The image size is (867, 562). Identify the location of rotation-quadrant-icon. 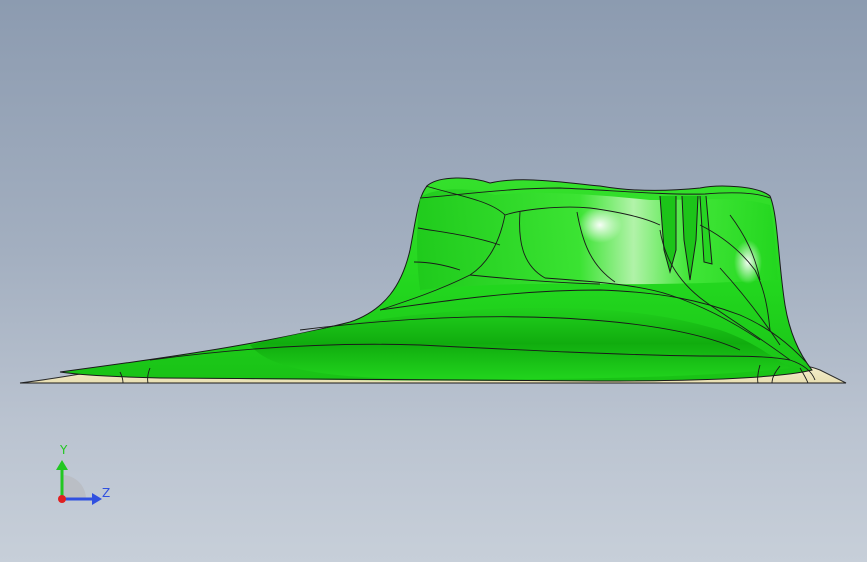
(74, 487).